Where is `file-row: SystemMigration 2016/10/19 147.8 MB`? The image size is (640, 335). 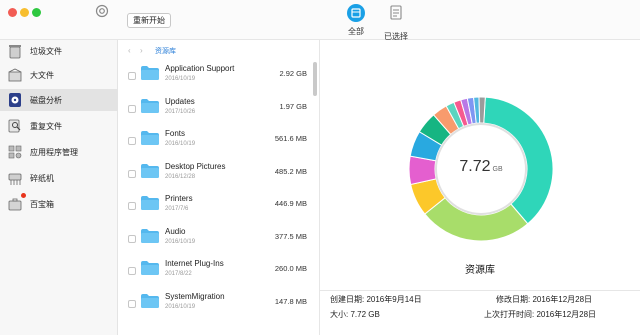 file-row: SystemMigration 2016/10/19 147.8 MB is located at coordinates (216, 306).